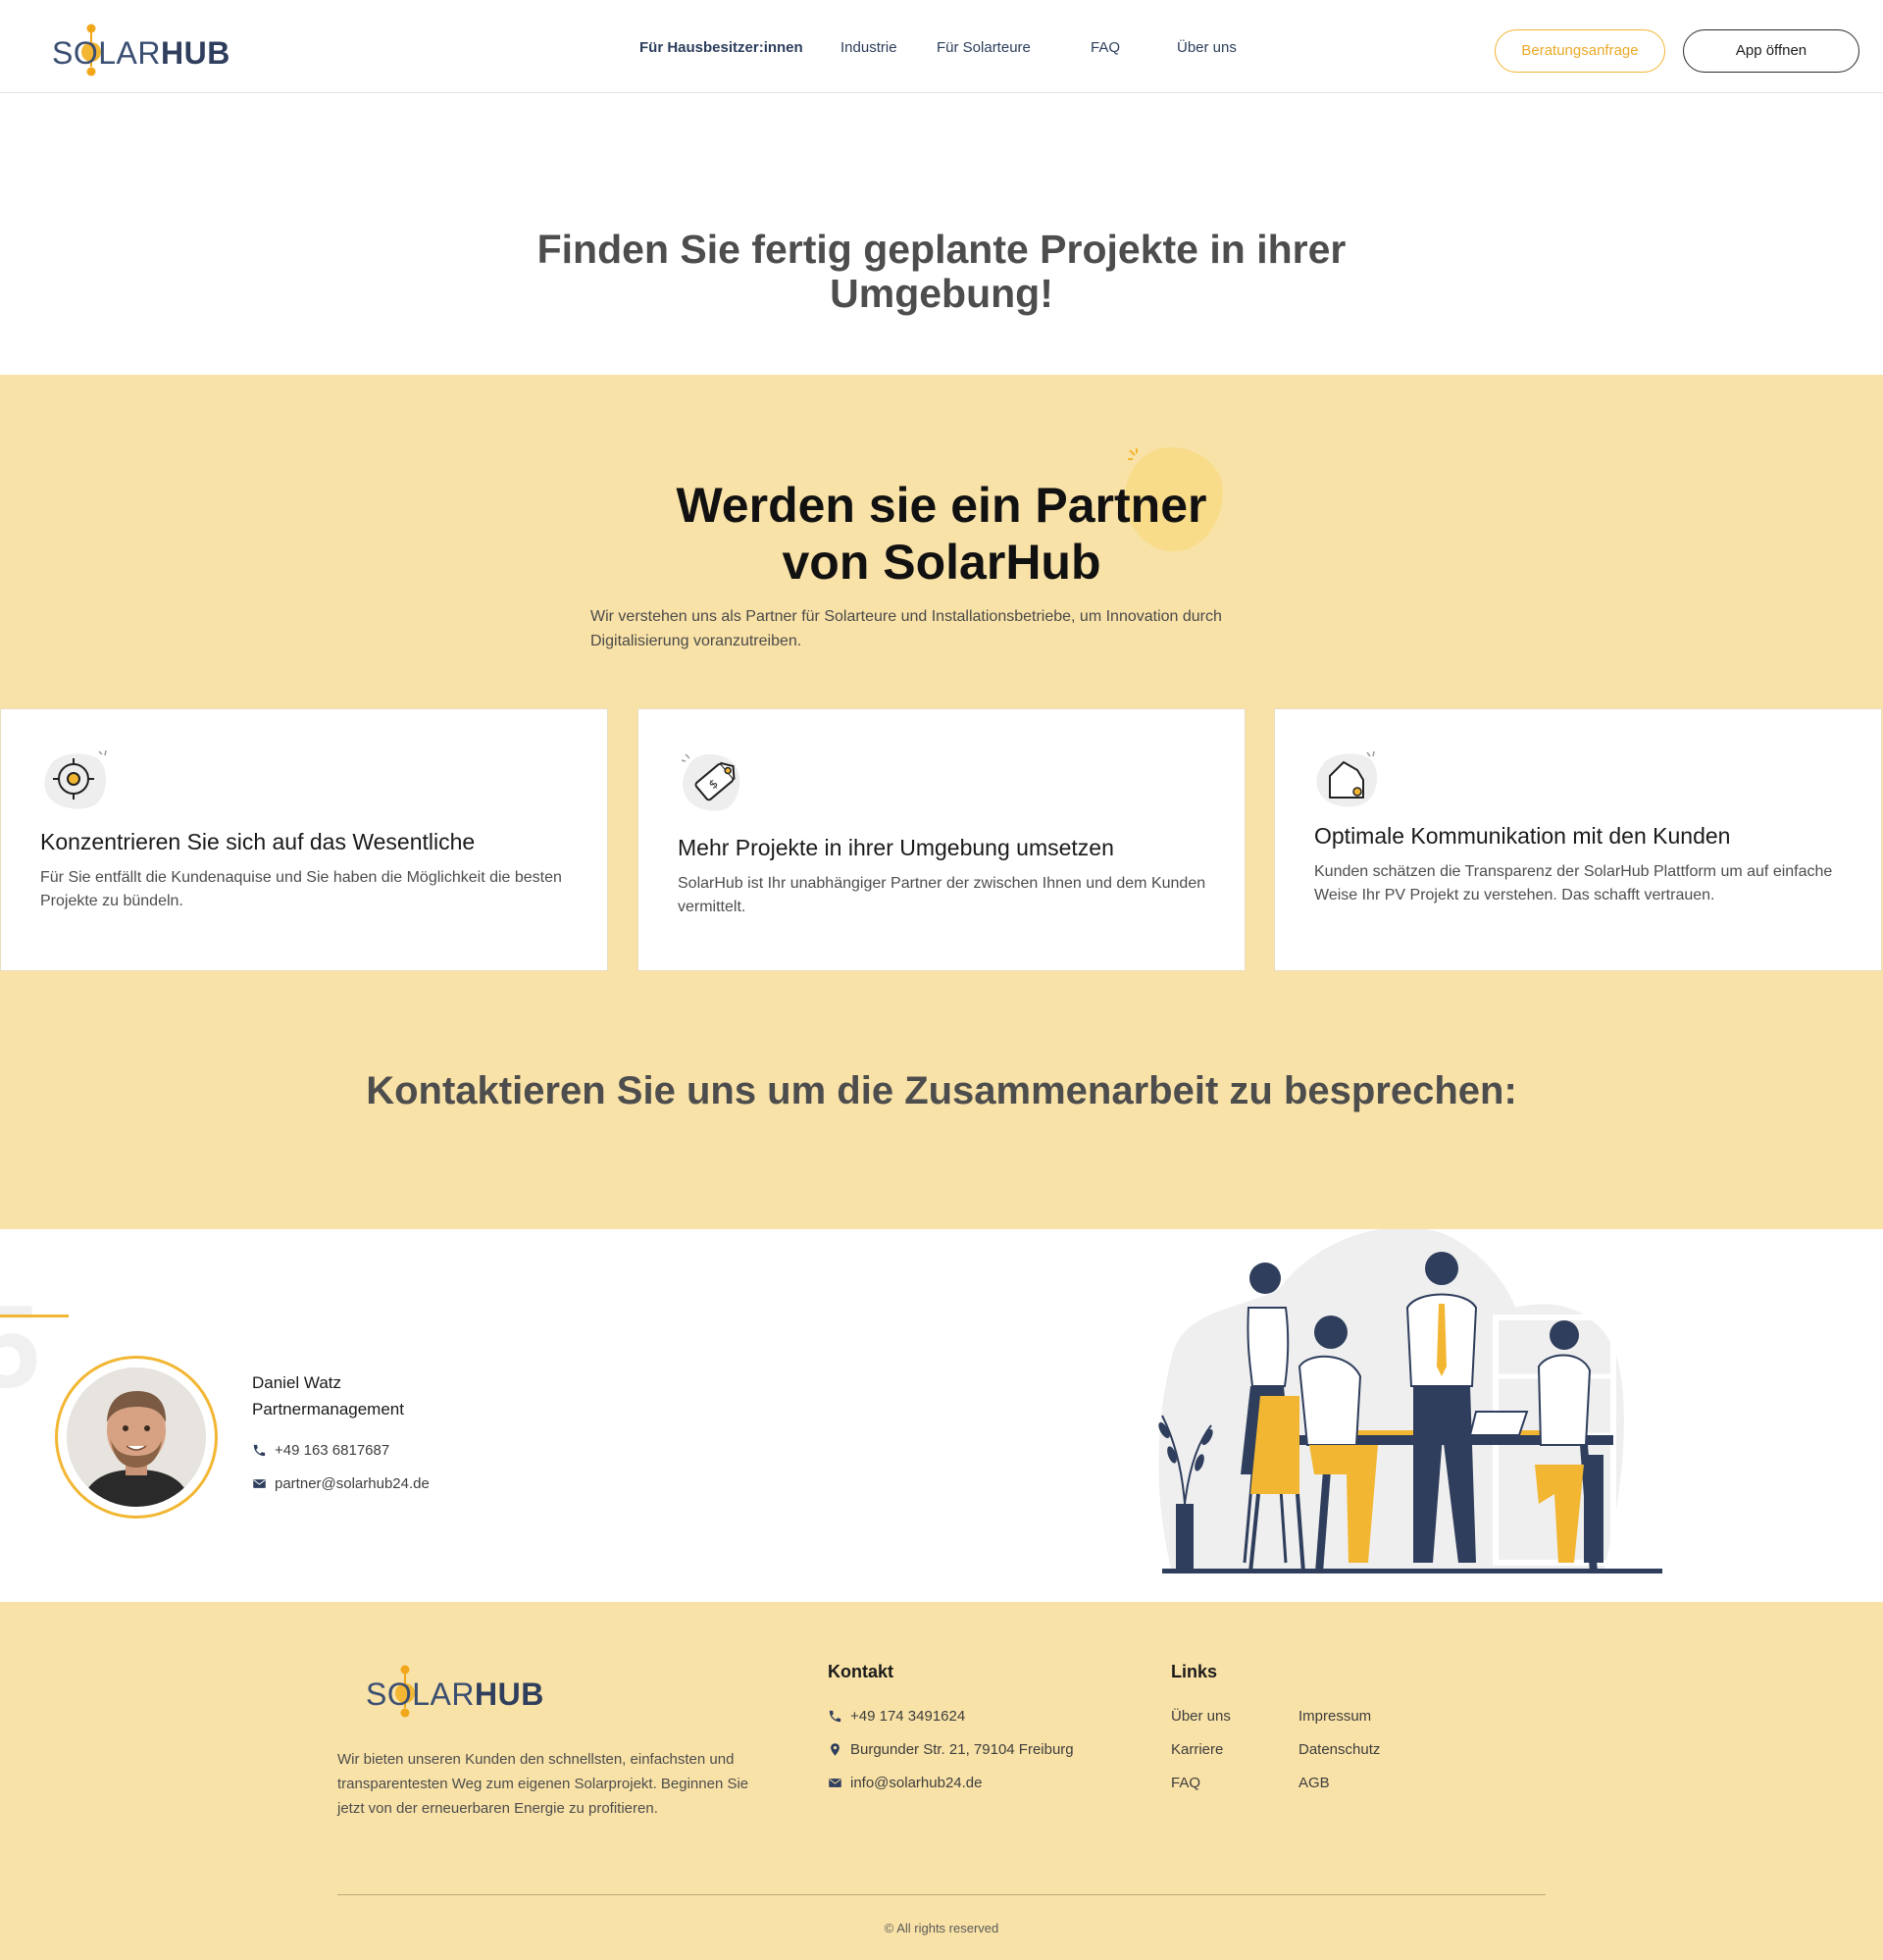 This screenshot has height=1960, width=1883. What do you see at coordinates (941, 505) in the screenshot?
I see `partner-title-line1: Werden sie ein Partner` at bounding box center [941, 505].